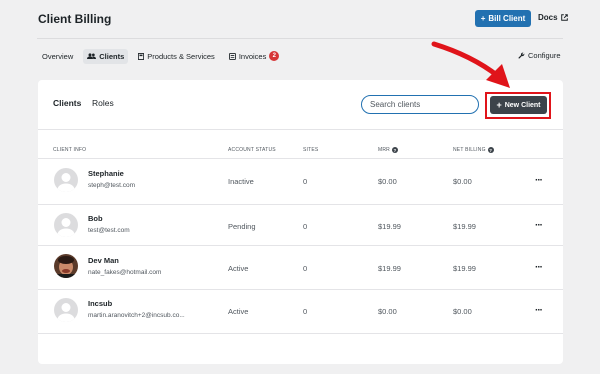 Image resolution: width=600 pixels, height=374 pixels. Describe the element at coordinates (300, 105) in the screenshot. I see `card-header: Clients Roles + New Client` at that location.